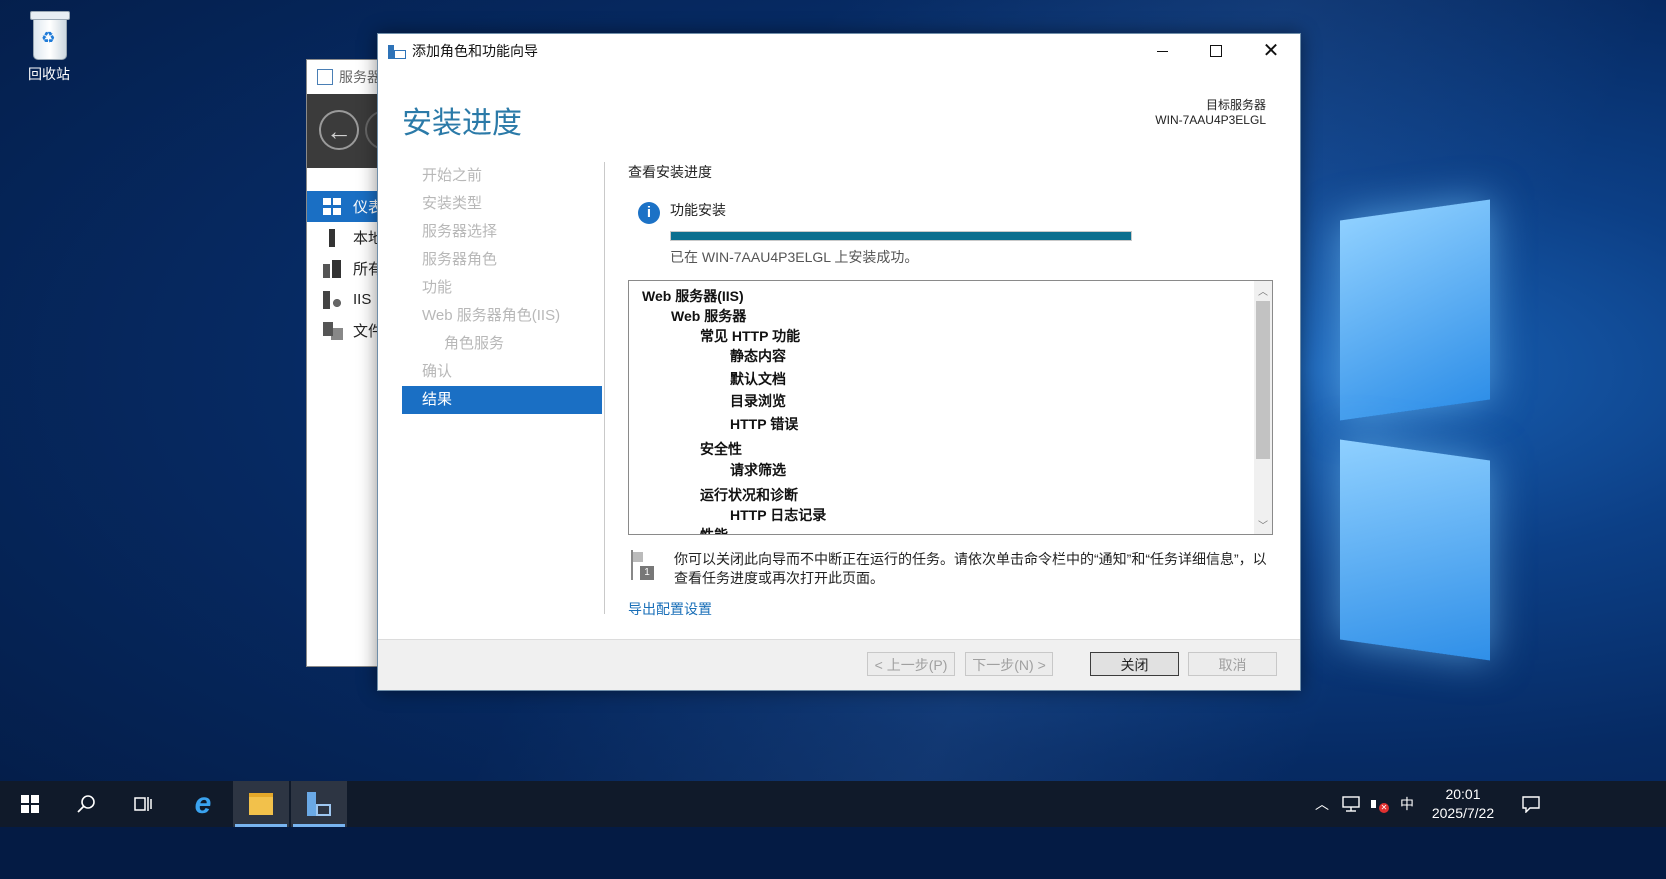 The image size is (1666, 879). I want to click on cancel-button: 取消, so click(1232, 664).